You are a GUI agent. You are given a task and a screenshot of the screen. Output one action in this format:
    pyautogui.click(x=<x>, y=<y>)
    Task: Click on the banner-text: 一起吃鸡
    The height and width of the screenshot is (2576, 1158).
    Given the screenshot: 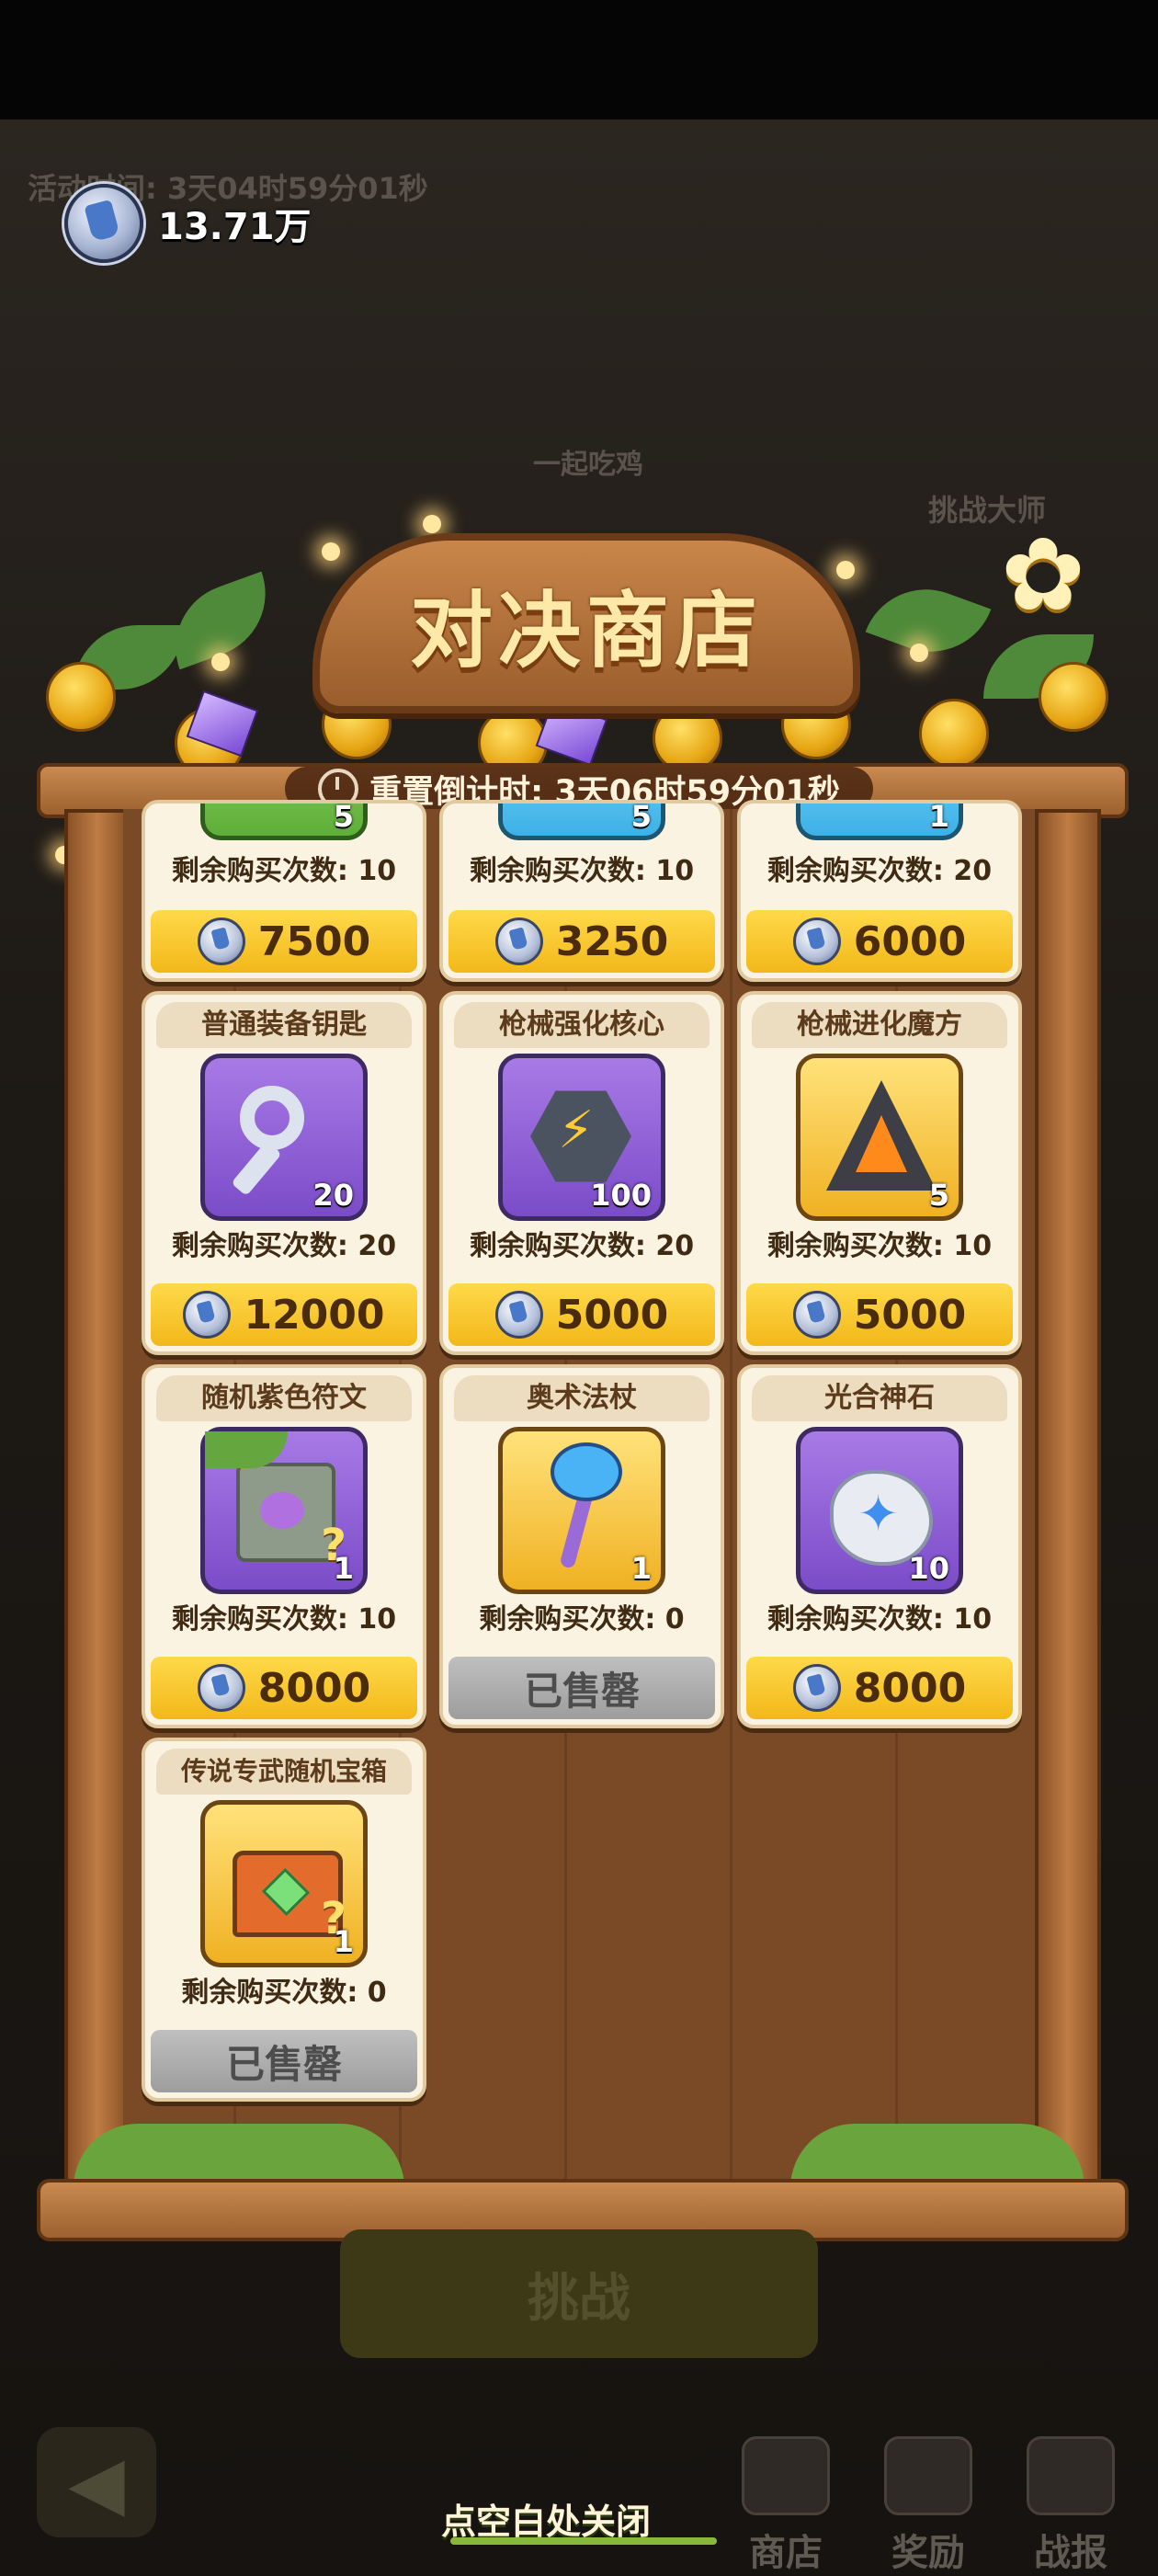 What is the action you would take?
    pyautogui.click(x=588, y=465)
    